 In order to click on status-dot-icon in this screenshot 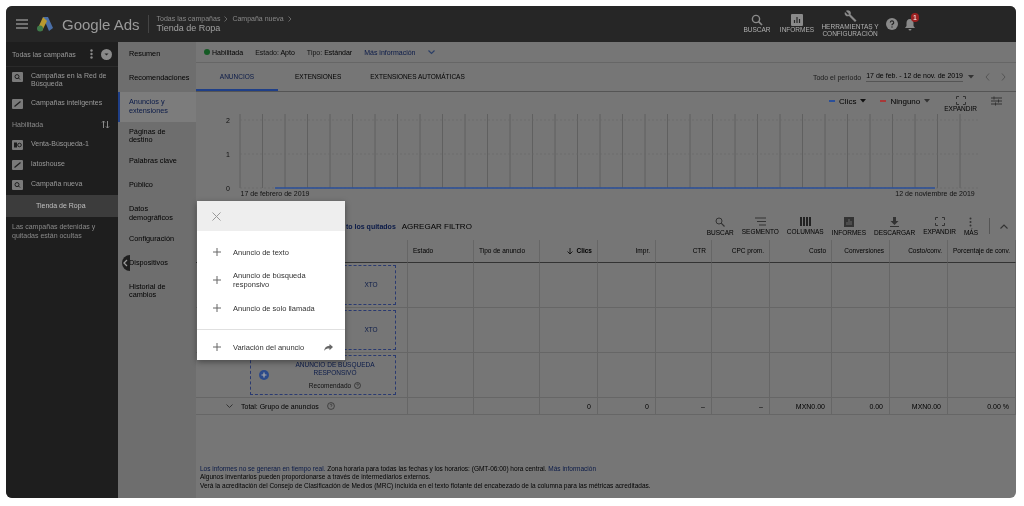, I will do `click(207, 52)`.